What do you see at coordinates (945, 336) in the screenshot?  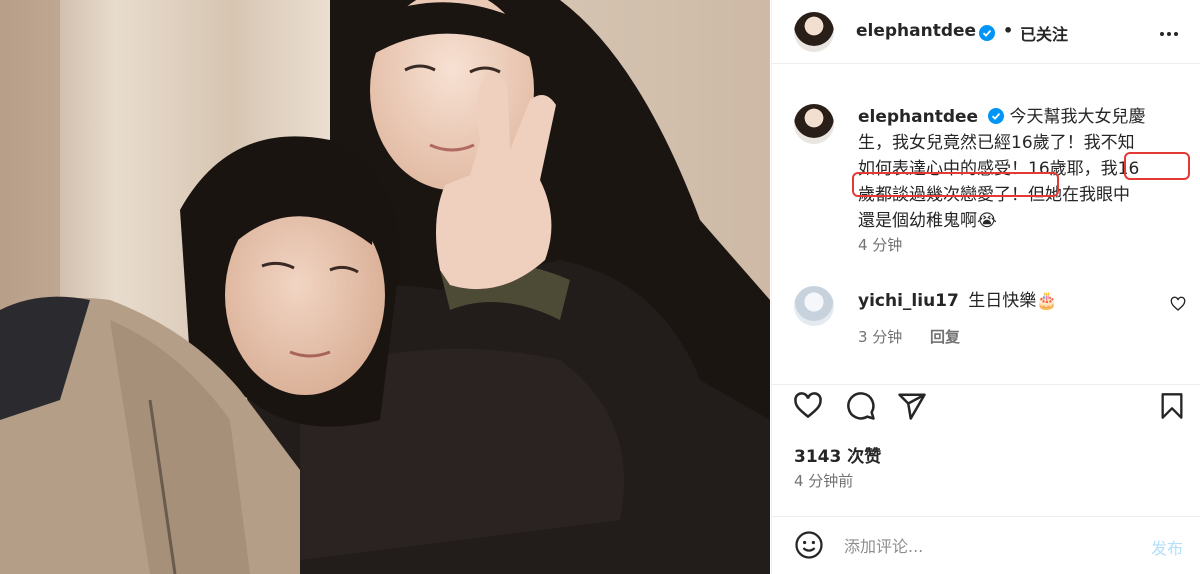 I see `comment-reply-button: 回复` at bounding box center [945, 336].